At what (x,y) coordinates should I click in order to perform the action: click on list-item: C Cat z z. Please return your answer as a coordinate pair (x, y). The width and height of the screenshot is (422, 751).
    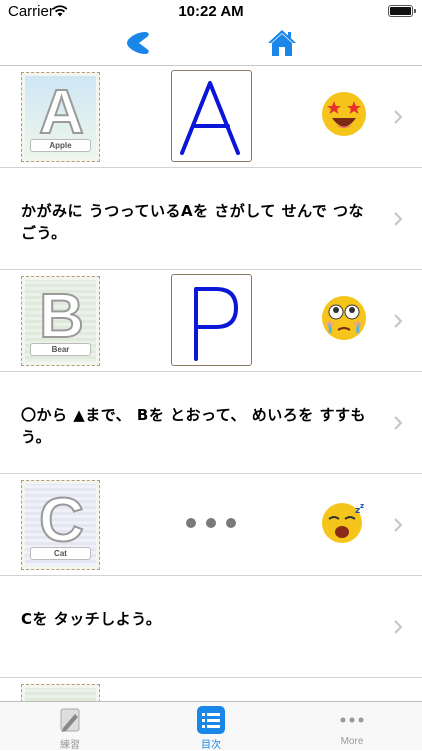
    Looking at the image, I should click on (211, 525).